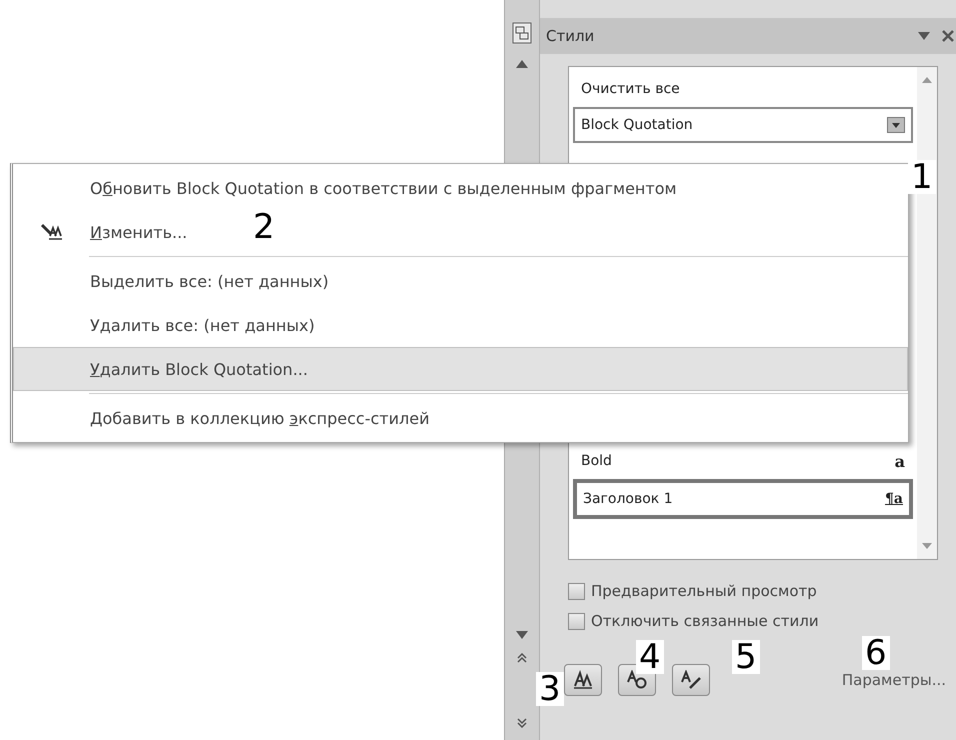 The image size is (956, 740). What do you see at coordinates (743, 499) in the screenshot?
I see `style-item: Заголовок 1 ¶a` at bounding box center [743, 499].